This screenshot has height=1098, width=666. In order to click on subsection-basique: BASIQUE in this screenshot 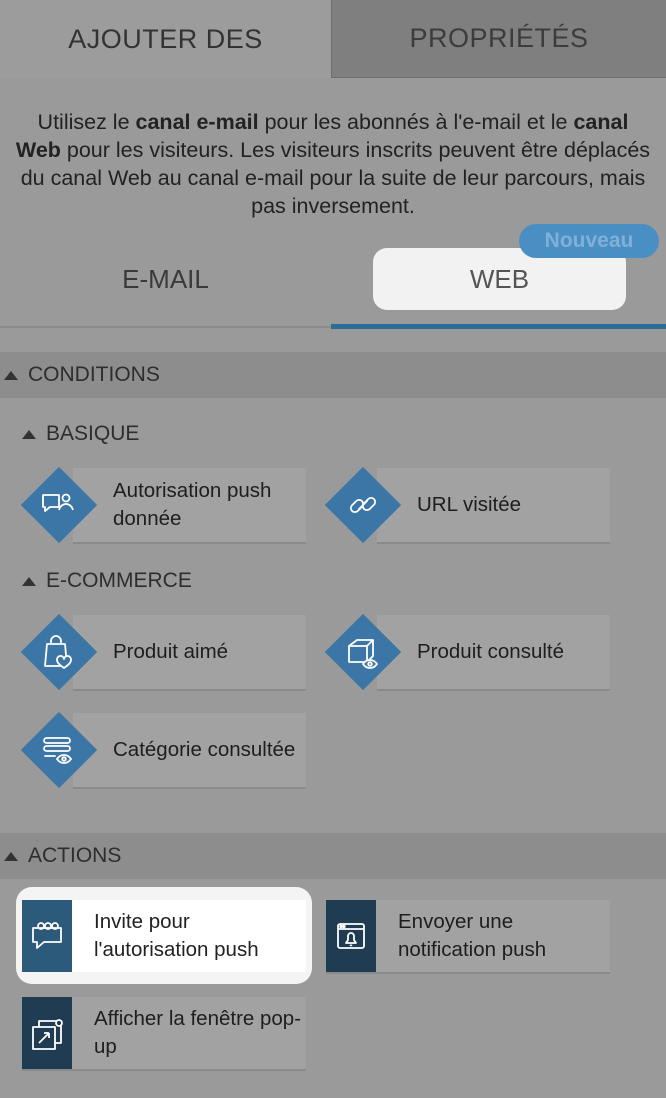, I will do `click(80, 434)`.